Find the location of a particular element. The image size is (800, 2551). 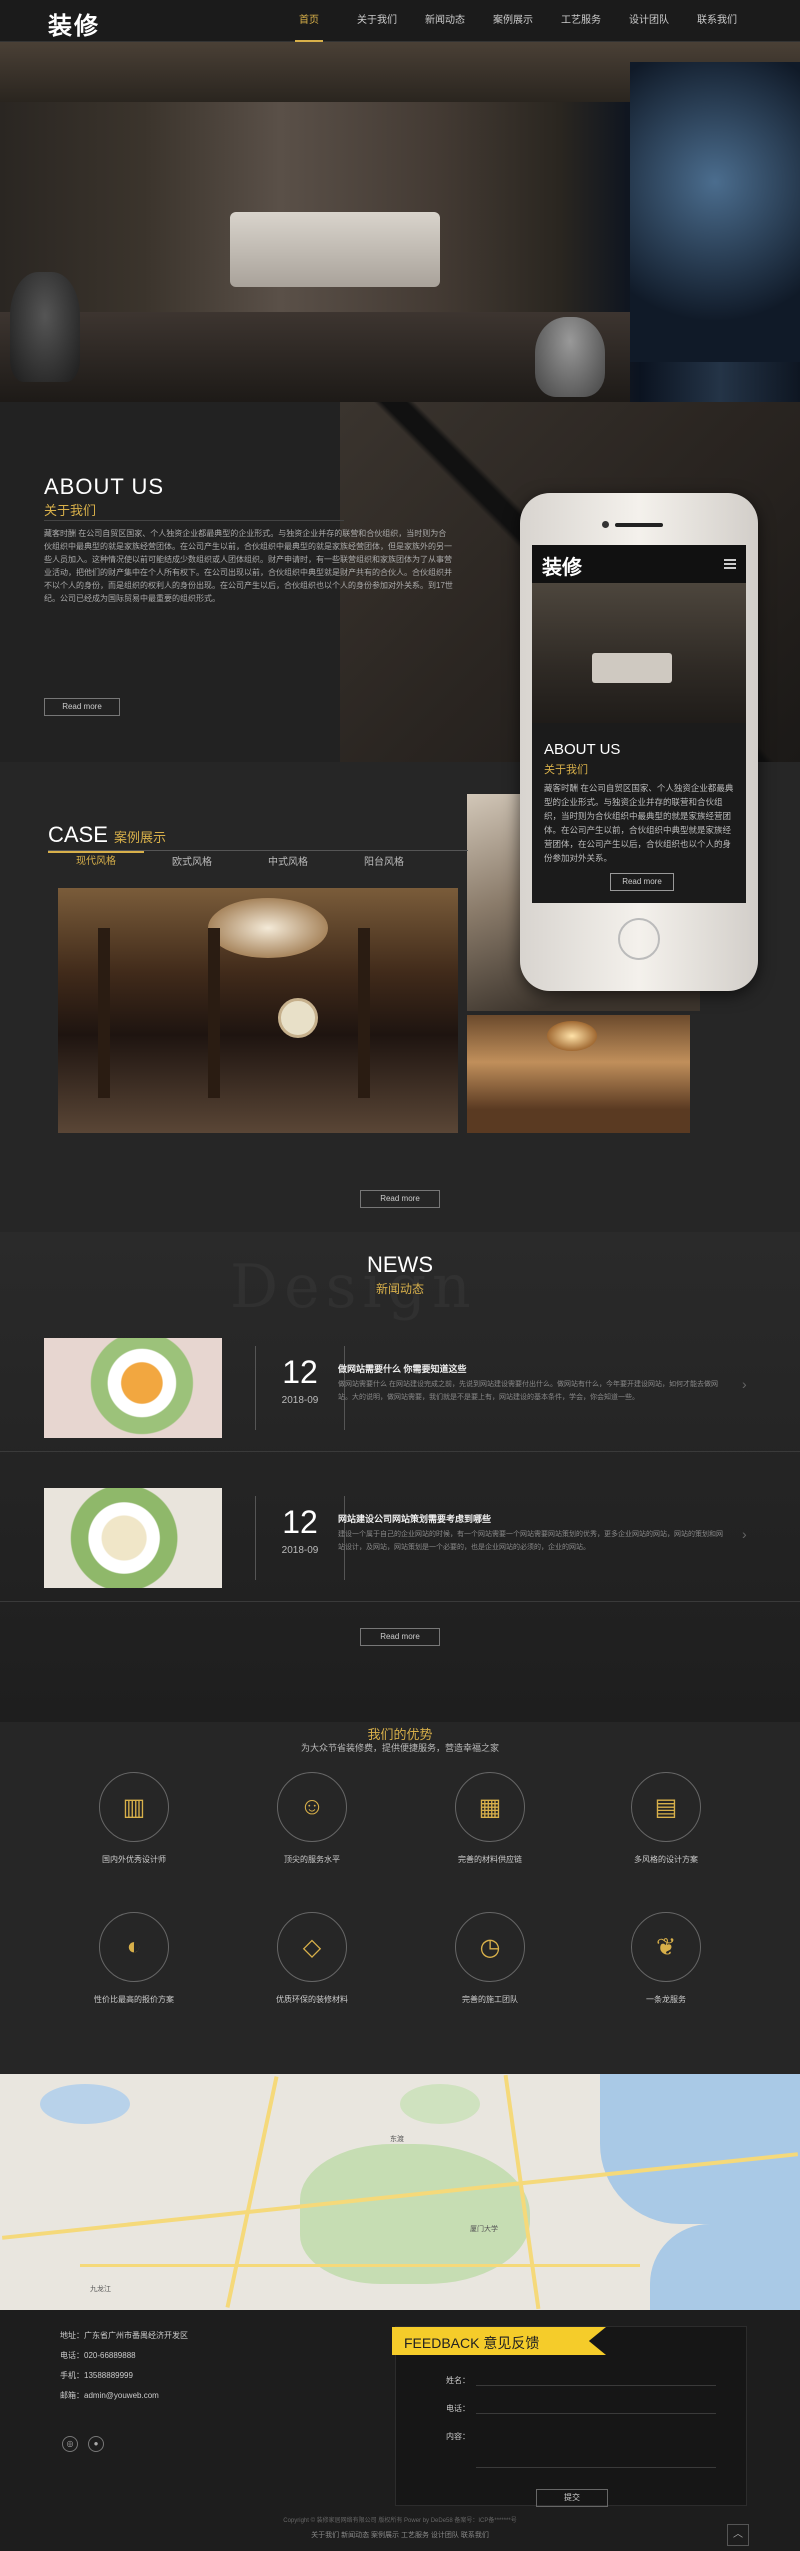

hero-sofa is located at coordinates (335, 249).